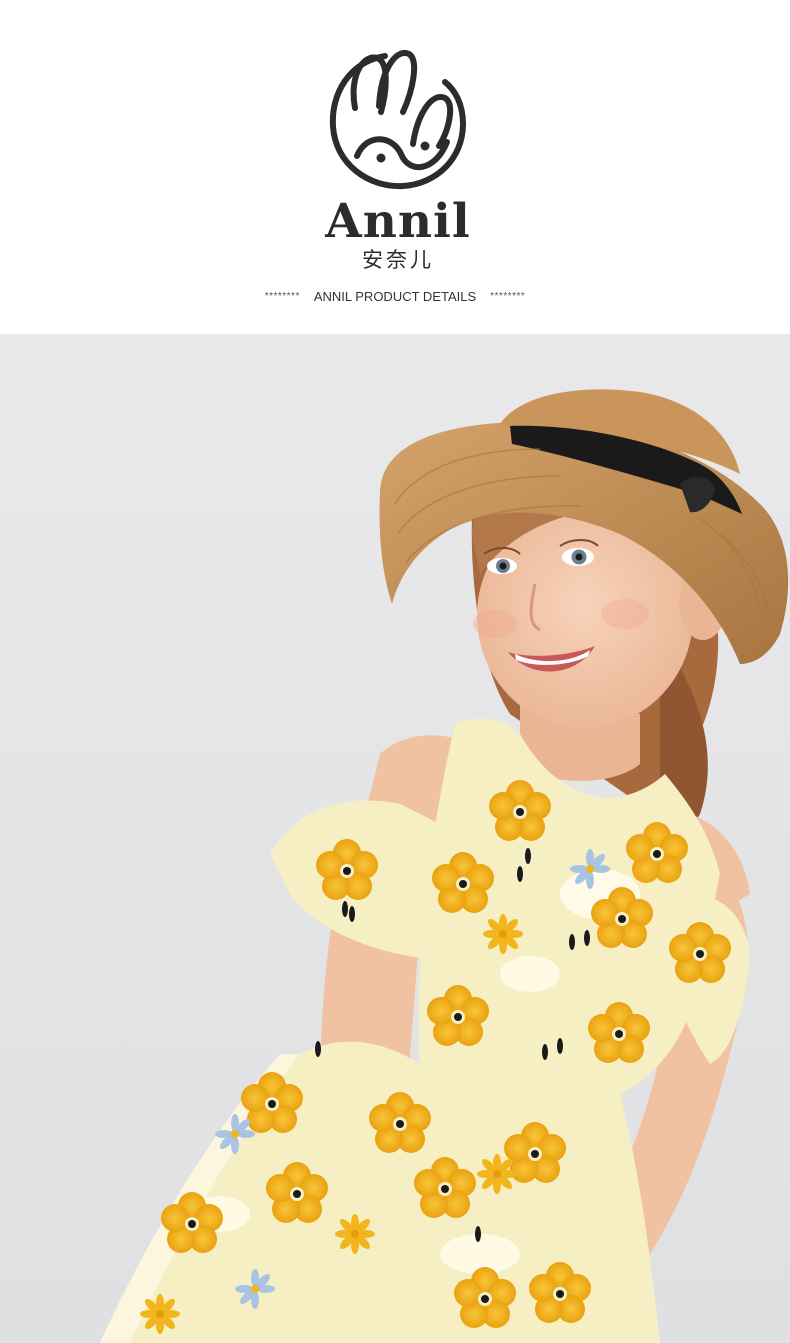 The height and width of the screenshot is (1343, 790). I want to click on rabbit-logo-icon, so click(398, 119).